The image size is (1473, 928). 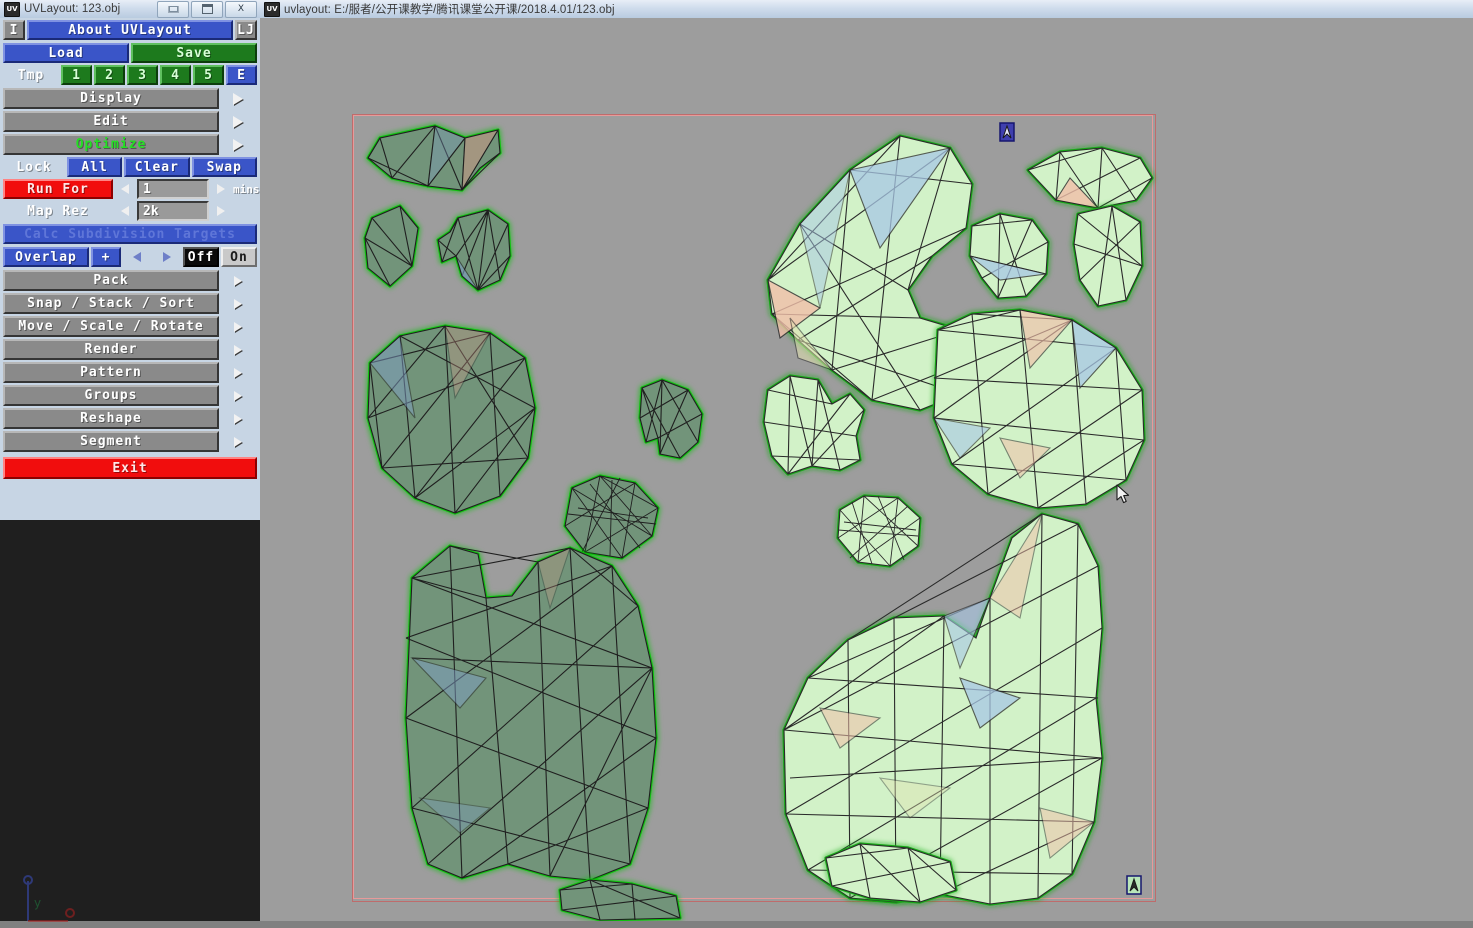 What do you see at coordinates (111, 349) in the screenshot?
I see `menu-render: Render` at bounding box center [111, 349].